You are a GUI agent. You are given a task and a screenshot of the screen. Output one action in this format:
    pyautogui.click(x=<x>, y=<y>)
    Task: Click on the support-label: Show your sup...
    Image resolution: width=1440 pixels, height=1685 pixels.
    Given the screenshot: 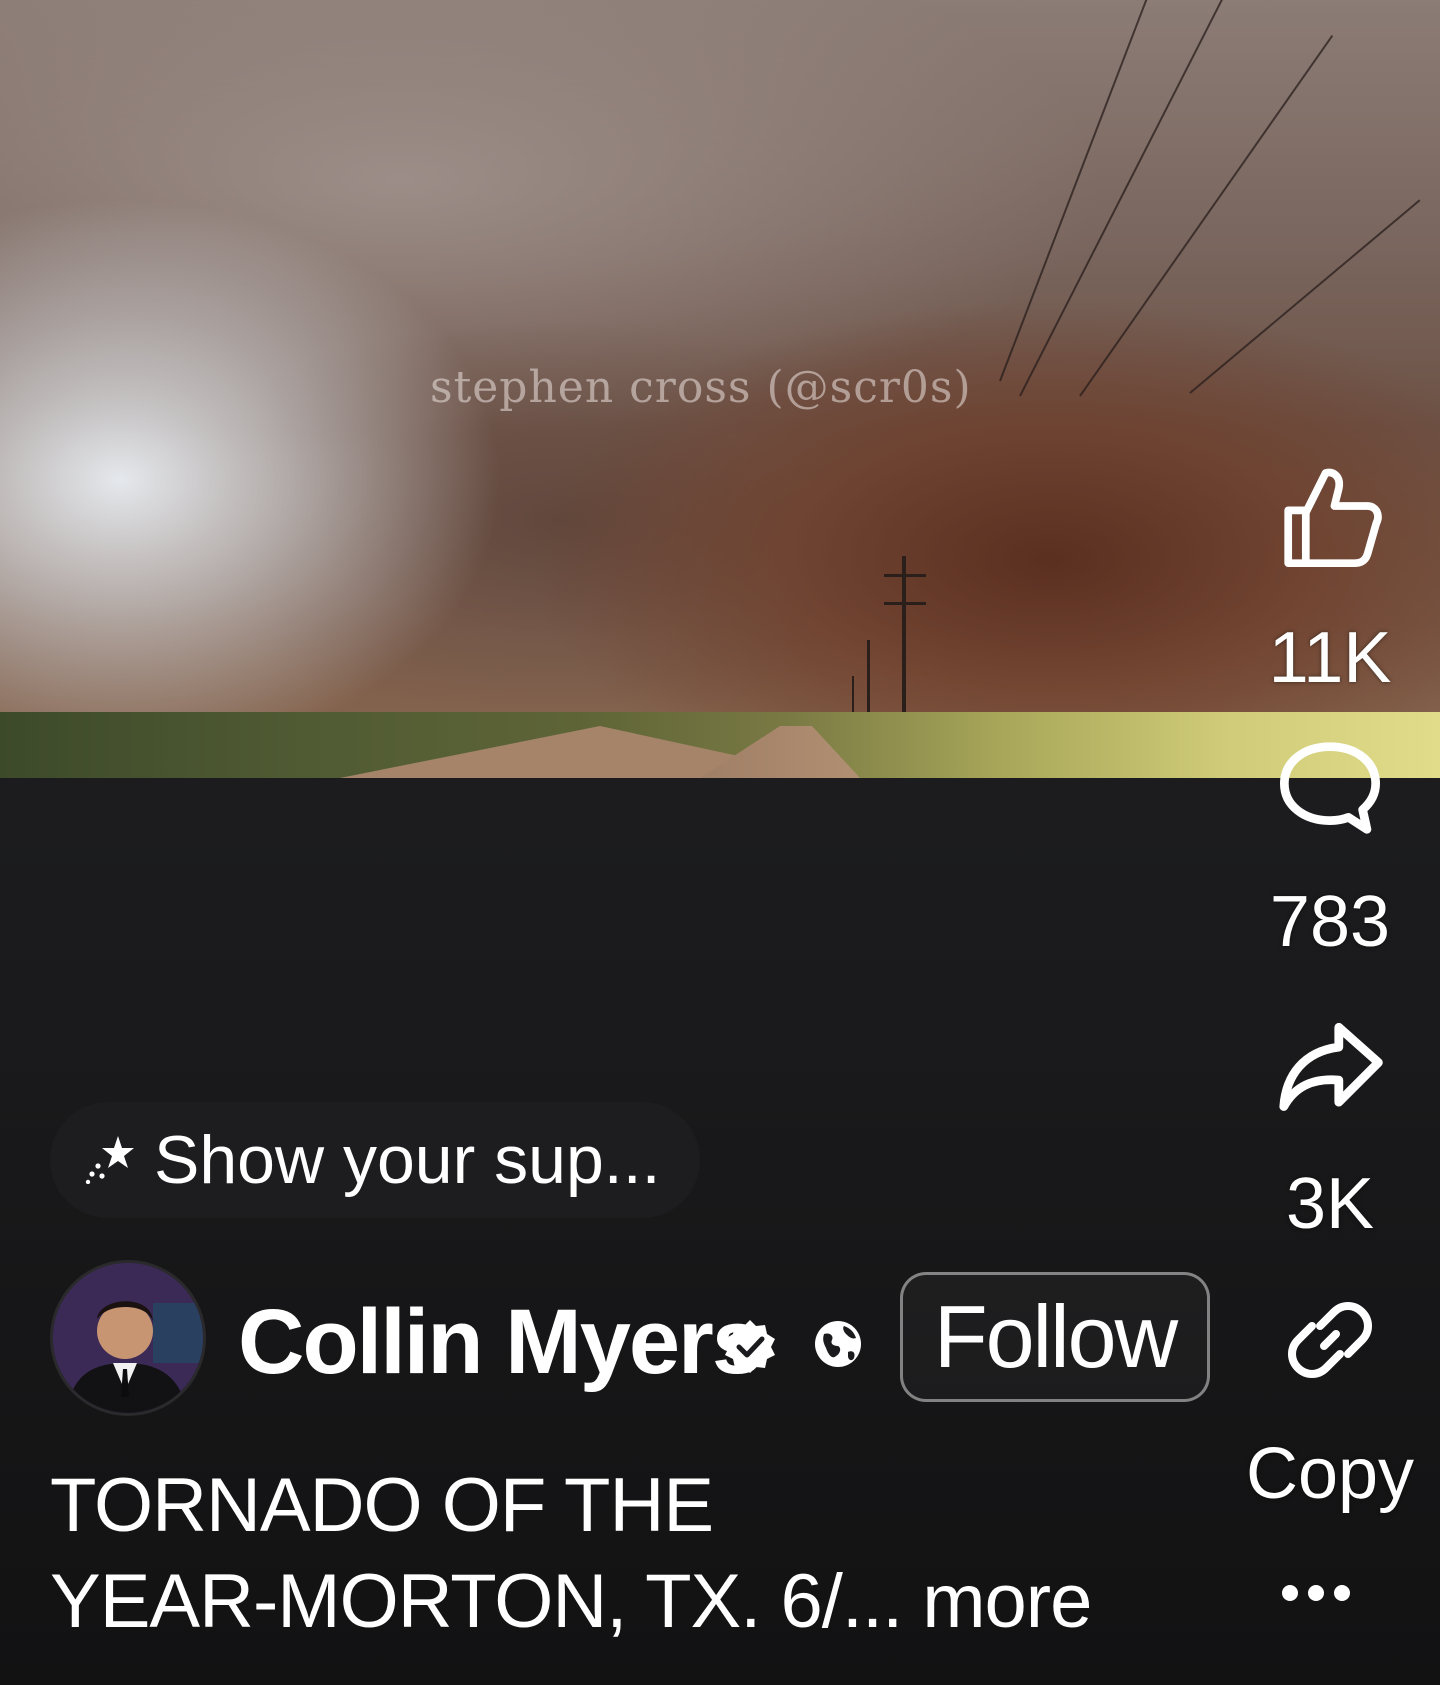 What is the action you would take?
    pyautogui.click(x=407, y=1160)
    